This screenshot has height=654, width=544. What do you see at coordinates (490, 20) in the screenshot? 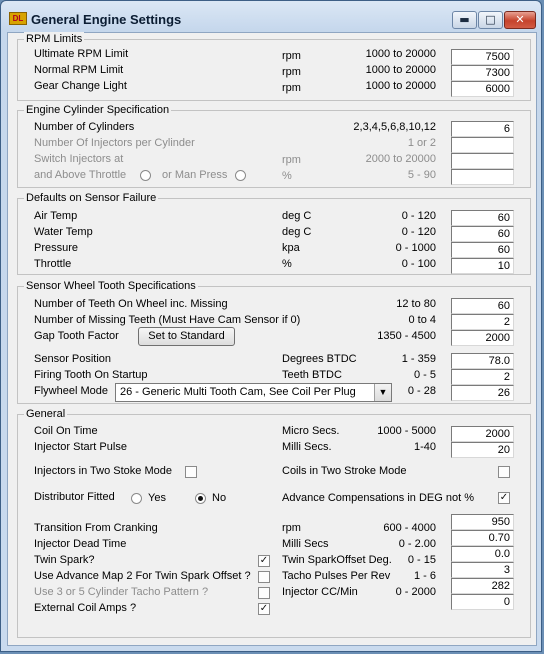
I see `maximize-button: □` at bounding box center [490, 20].